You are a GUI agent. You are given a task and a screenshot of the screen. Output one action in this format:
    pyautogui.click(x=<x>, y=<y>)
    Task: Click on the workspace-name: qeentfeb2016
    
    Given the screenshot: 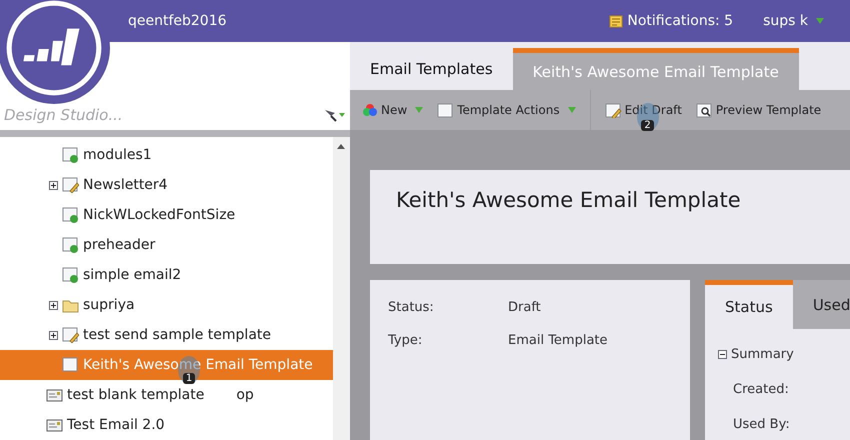 What is the action you would take?
    pyautogui.click(x=177, y=21)
    